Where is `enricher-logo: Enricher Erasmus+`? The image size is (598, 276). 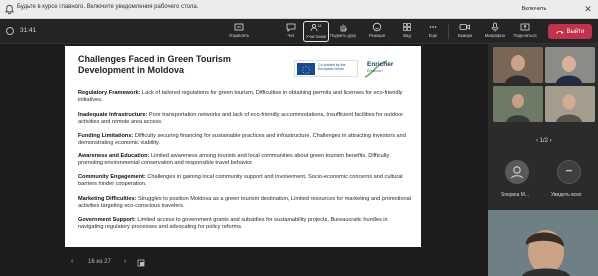
enricher-logo: Enricher Erasmus+ is located at coordinates (388, 68).